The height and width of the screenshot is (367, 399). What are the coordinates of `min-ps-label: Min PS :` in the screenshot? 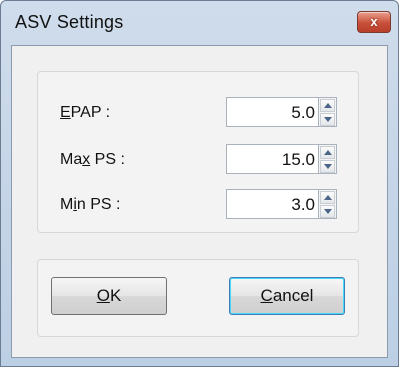 It's located at (90, 204).